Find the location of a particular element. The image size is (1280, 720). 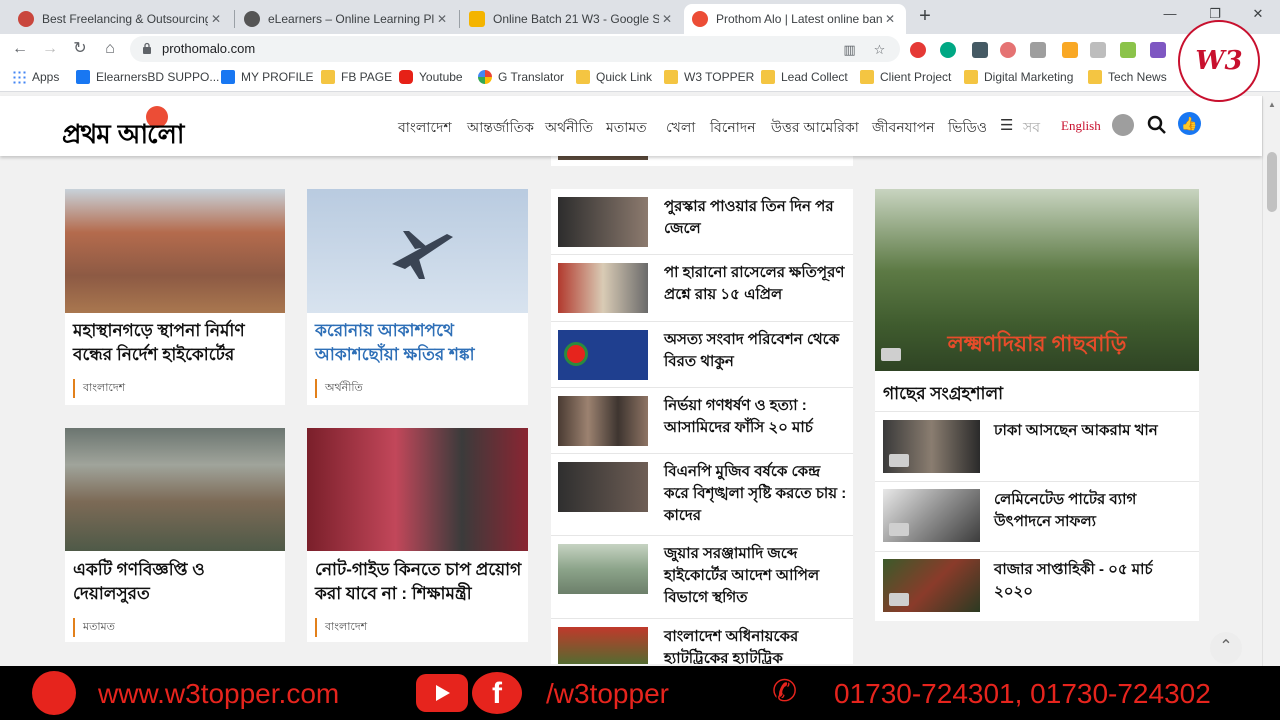

nav-opinion: মতামত is located at coordinates (626, 128).